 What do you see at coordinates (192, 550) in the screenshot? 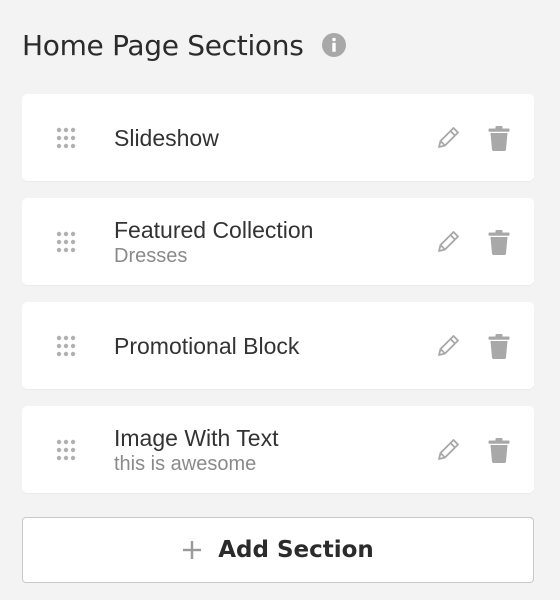
I see `plus-icon` at bounding box center [192, 550].